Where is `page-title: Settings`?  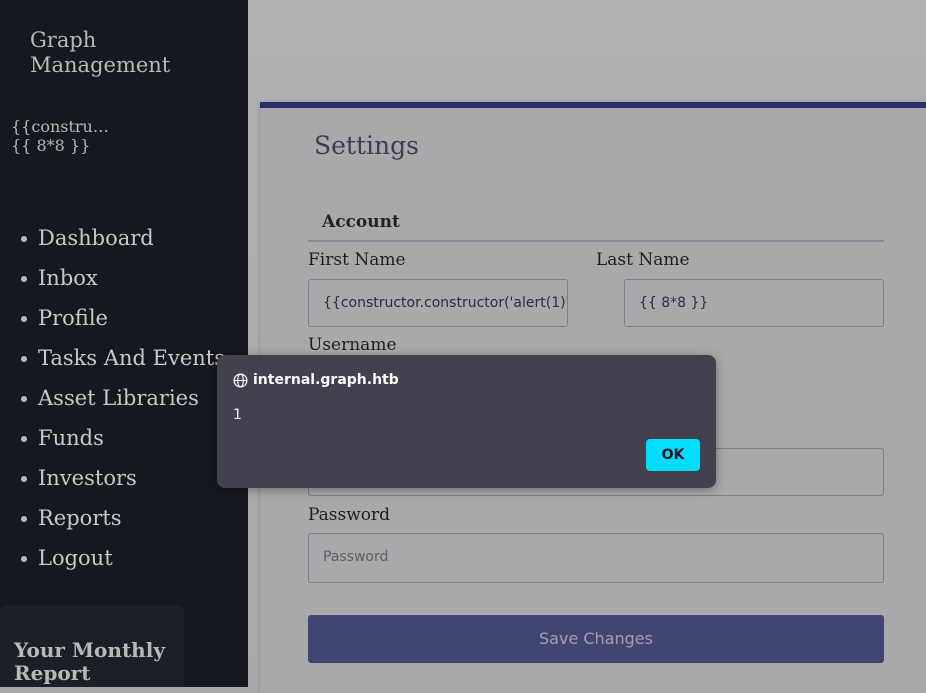
page-title: Settings is located at coordinates (366, 145).